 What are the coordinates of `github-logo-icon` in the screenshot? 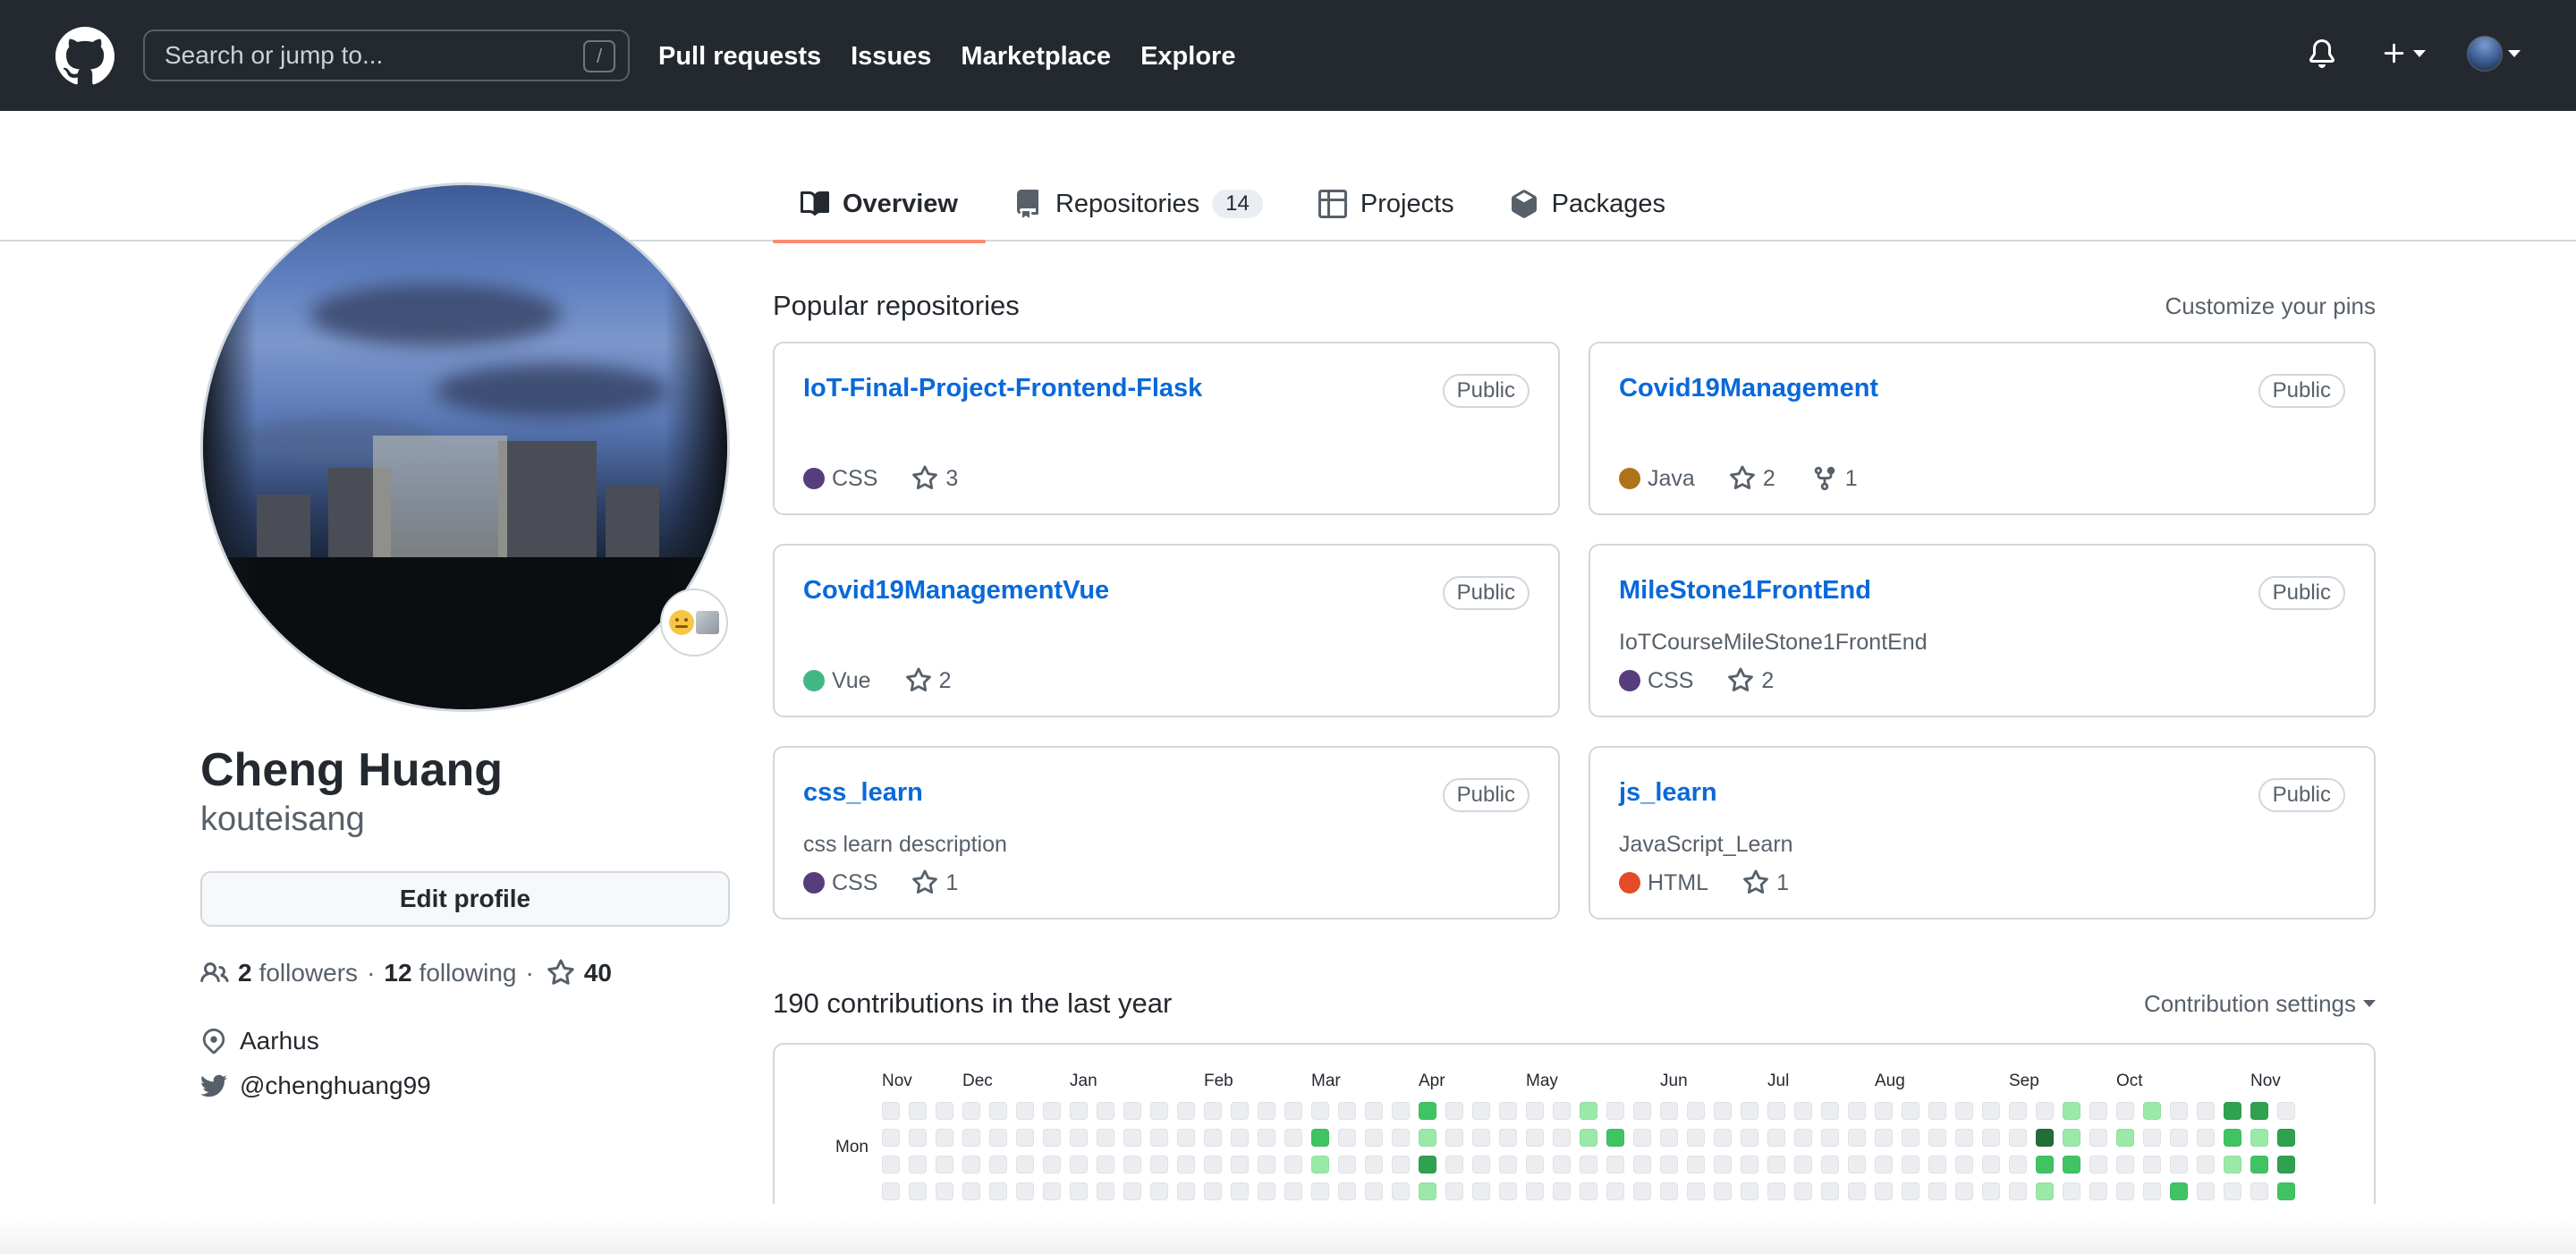 It's located at (84, 56).